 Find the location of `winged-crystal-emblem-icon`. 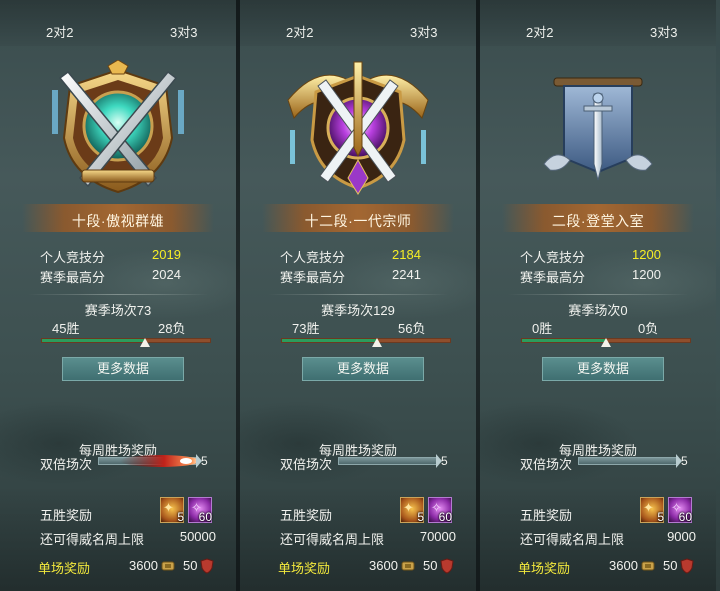

winged-crystal-emblem-icon is located at coordinates (358, 128).